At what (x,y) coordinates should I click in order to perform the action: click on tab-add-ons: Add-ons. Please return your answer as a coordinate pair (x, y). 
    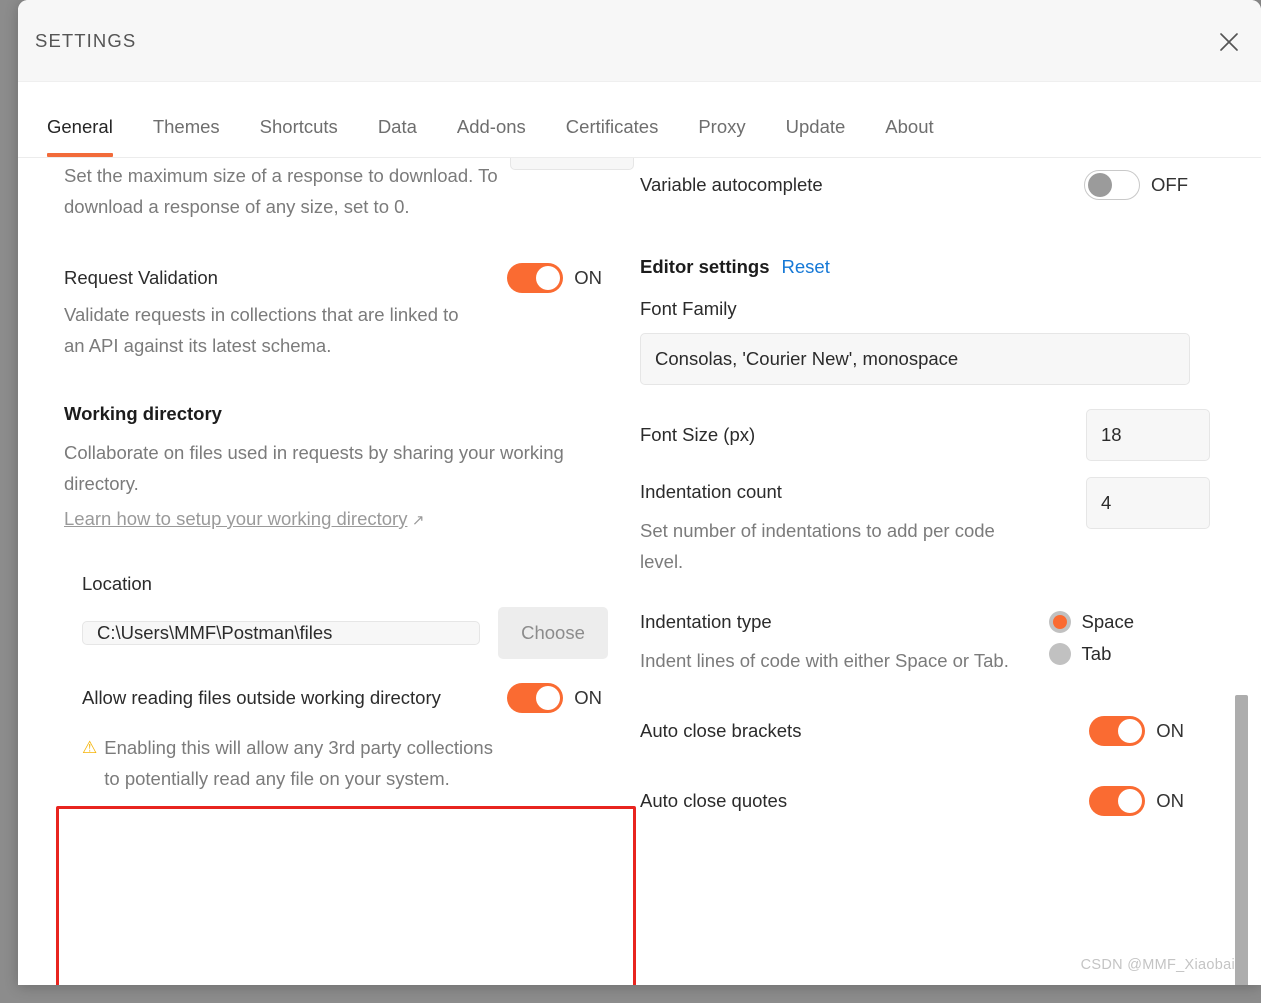
    Looking at the image, I should click on (491, 127).